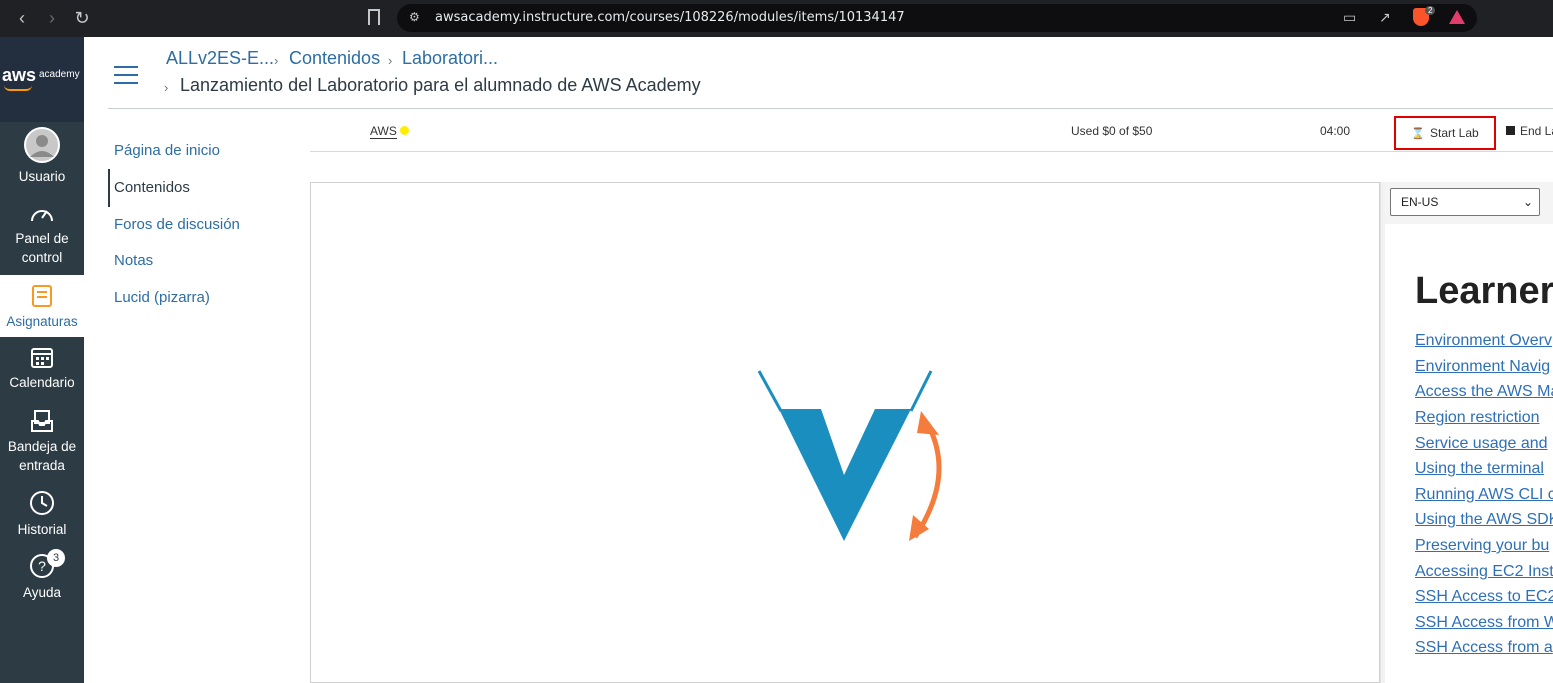  Describe the element at coordinates (42, 517) in the screenshot. I see `nav-item-historial: Historial` at that location.